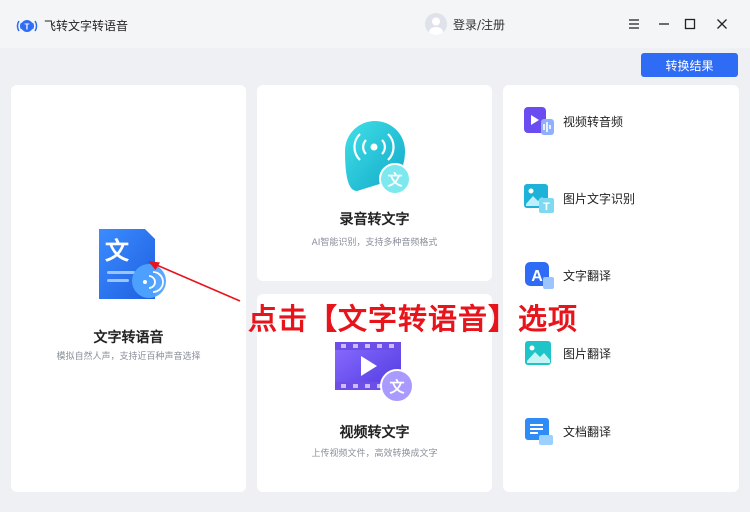 The height and width of the screenshot is (512, 750). Describe the element at coordinates (634, 24) in the screenshot. I see `menu-icon` at that location.